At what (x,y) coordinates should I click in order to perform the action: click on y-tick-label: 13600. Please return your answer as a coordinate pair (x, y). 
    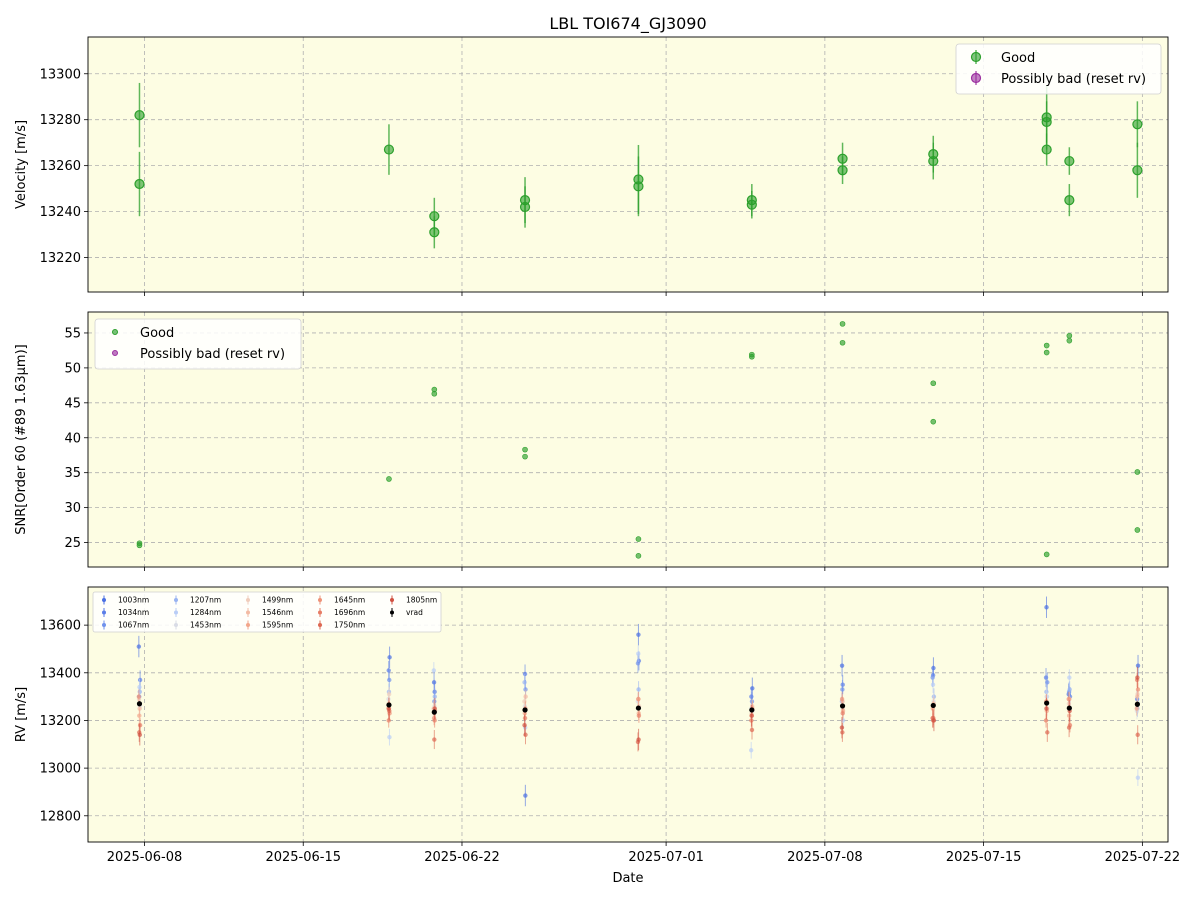
    Looking at the image, I should click on (60, 626).